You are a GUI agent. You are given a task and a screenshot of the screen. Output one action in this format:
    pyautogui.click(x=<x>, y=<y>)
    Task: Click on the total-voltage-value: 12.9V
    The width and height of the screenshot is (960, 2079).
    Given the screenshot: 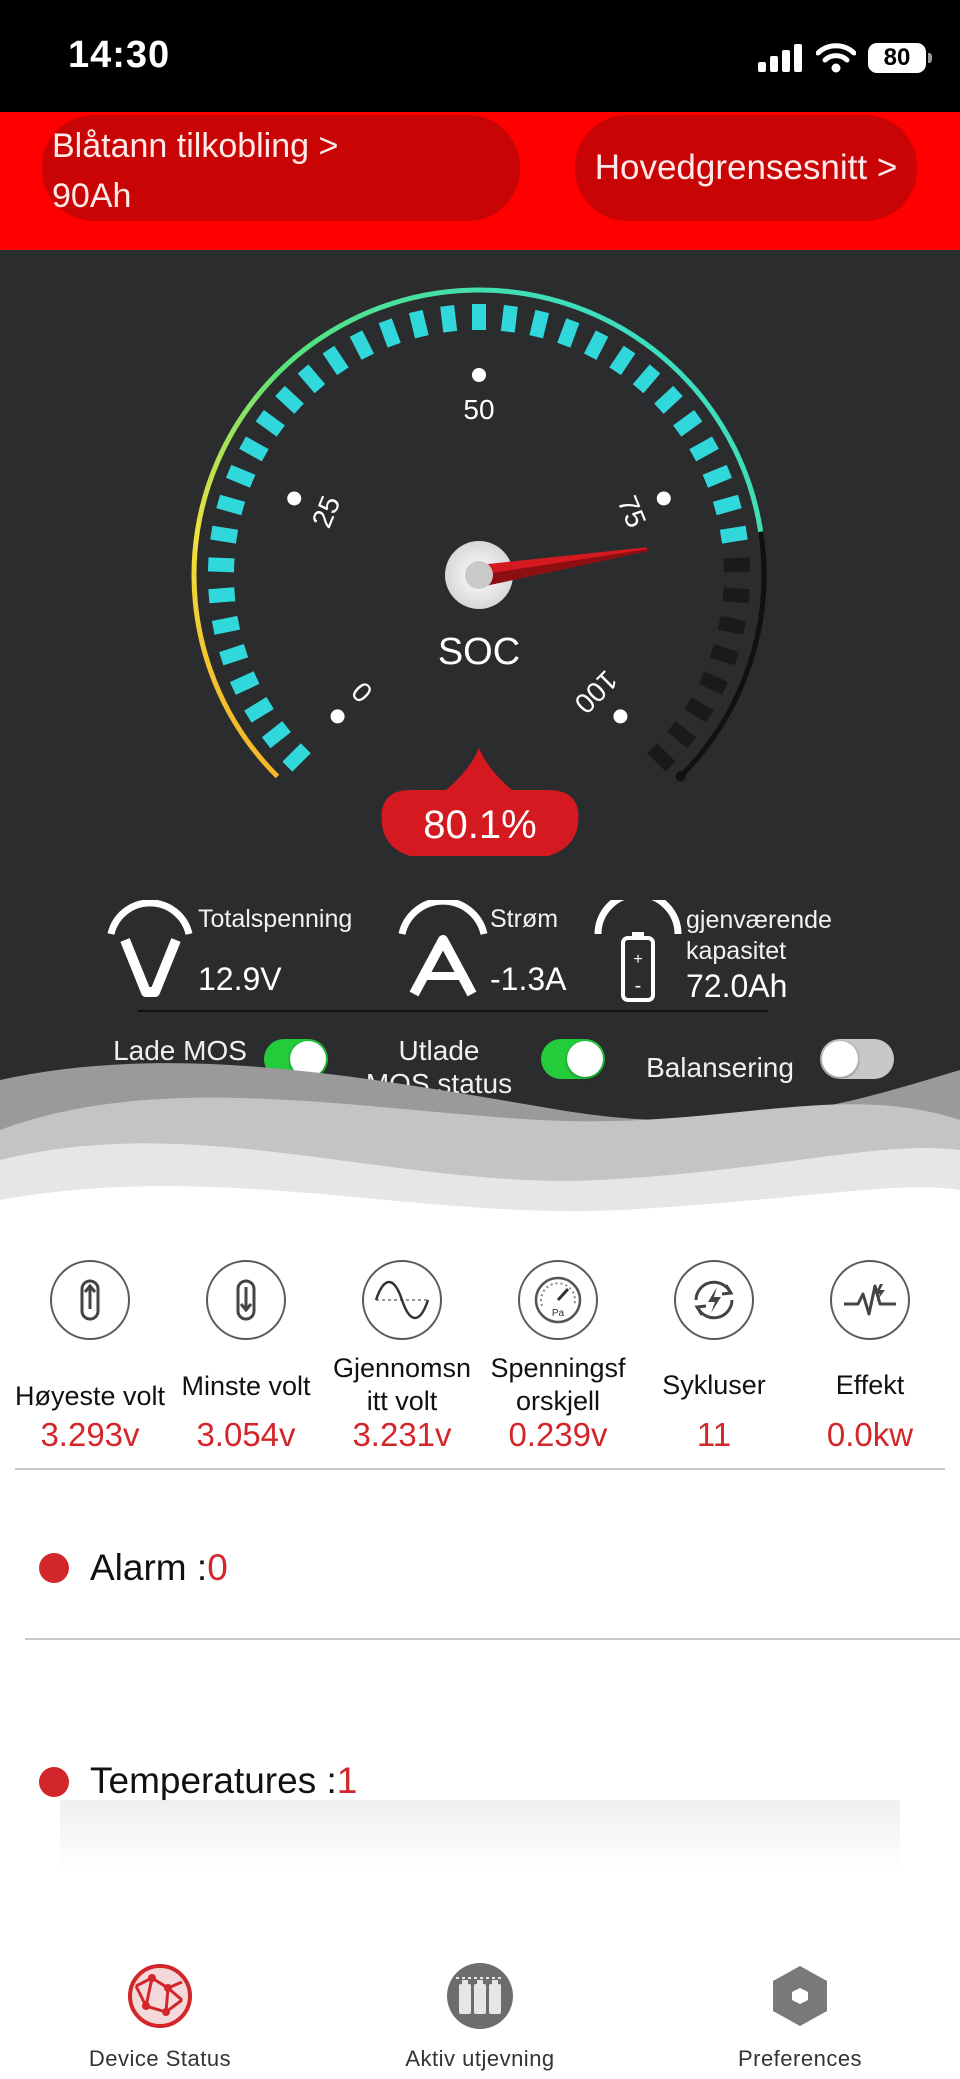 What is the action you would take?
    pyautogui.click(x=240, y=979)
    